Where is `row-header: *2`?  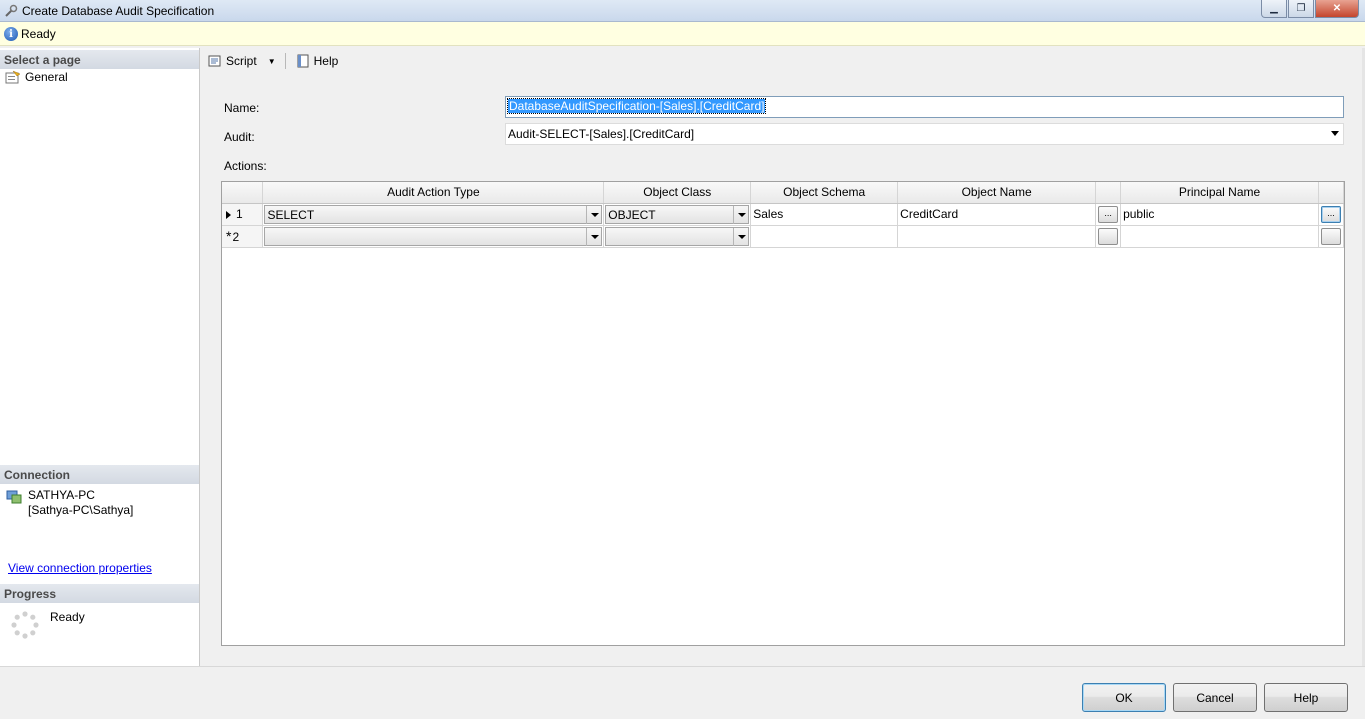 row-header: *2 is located at coordinates (243, 236).